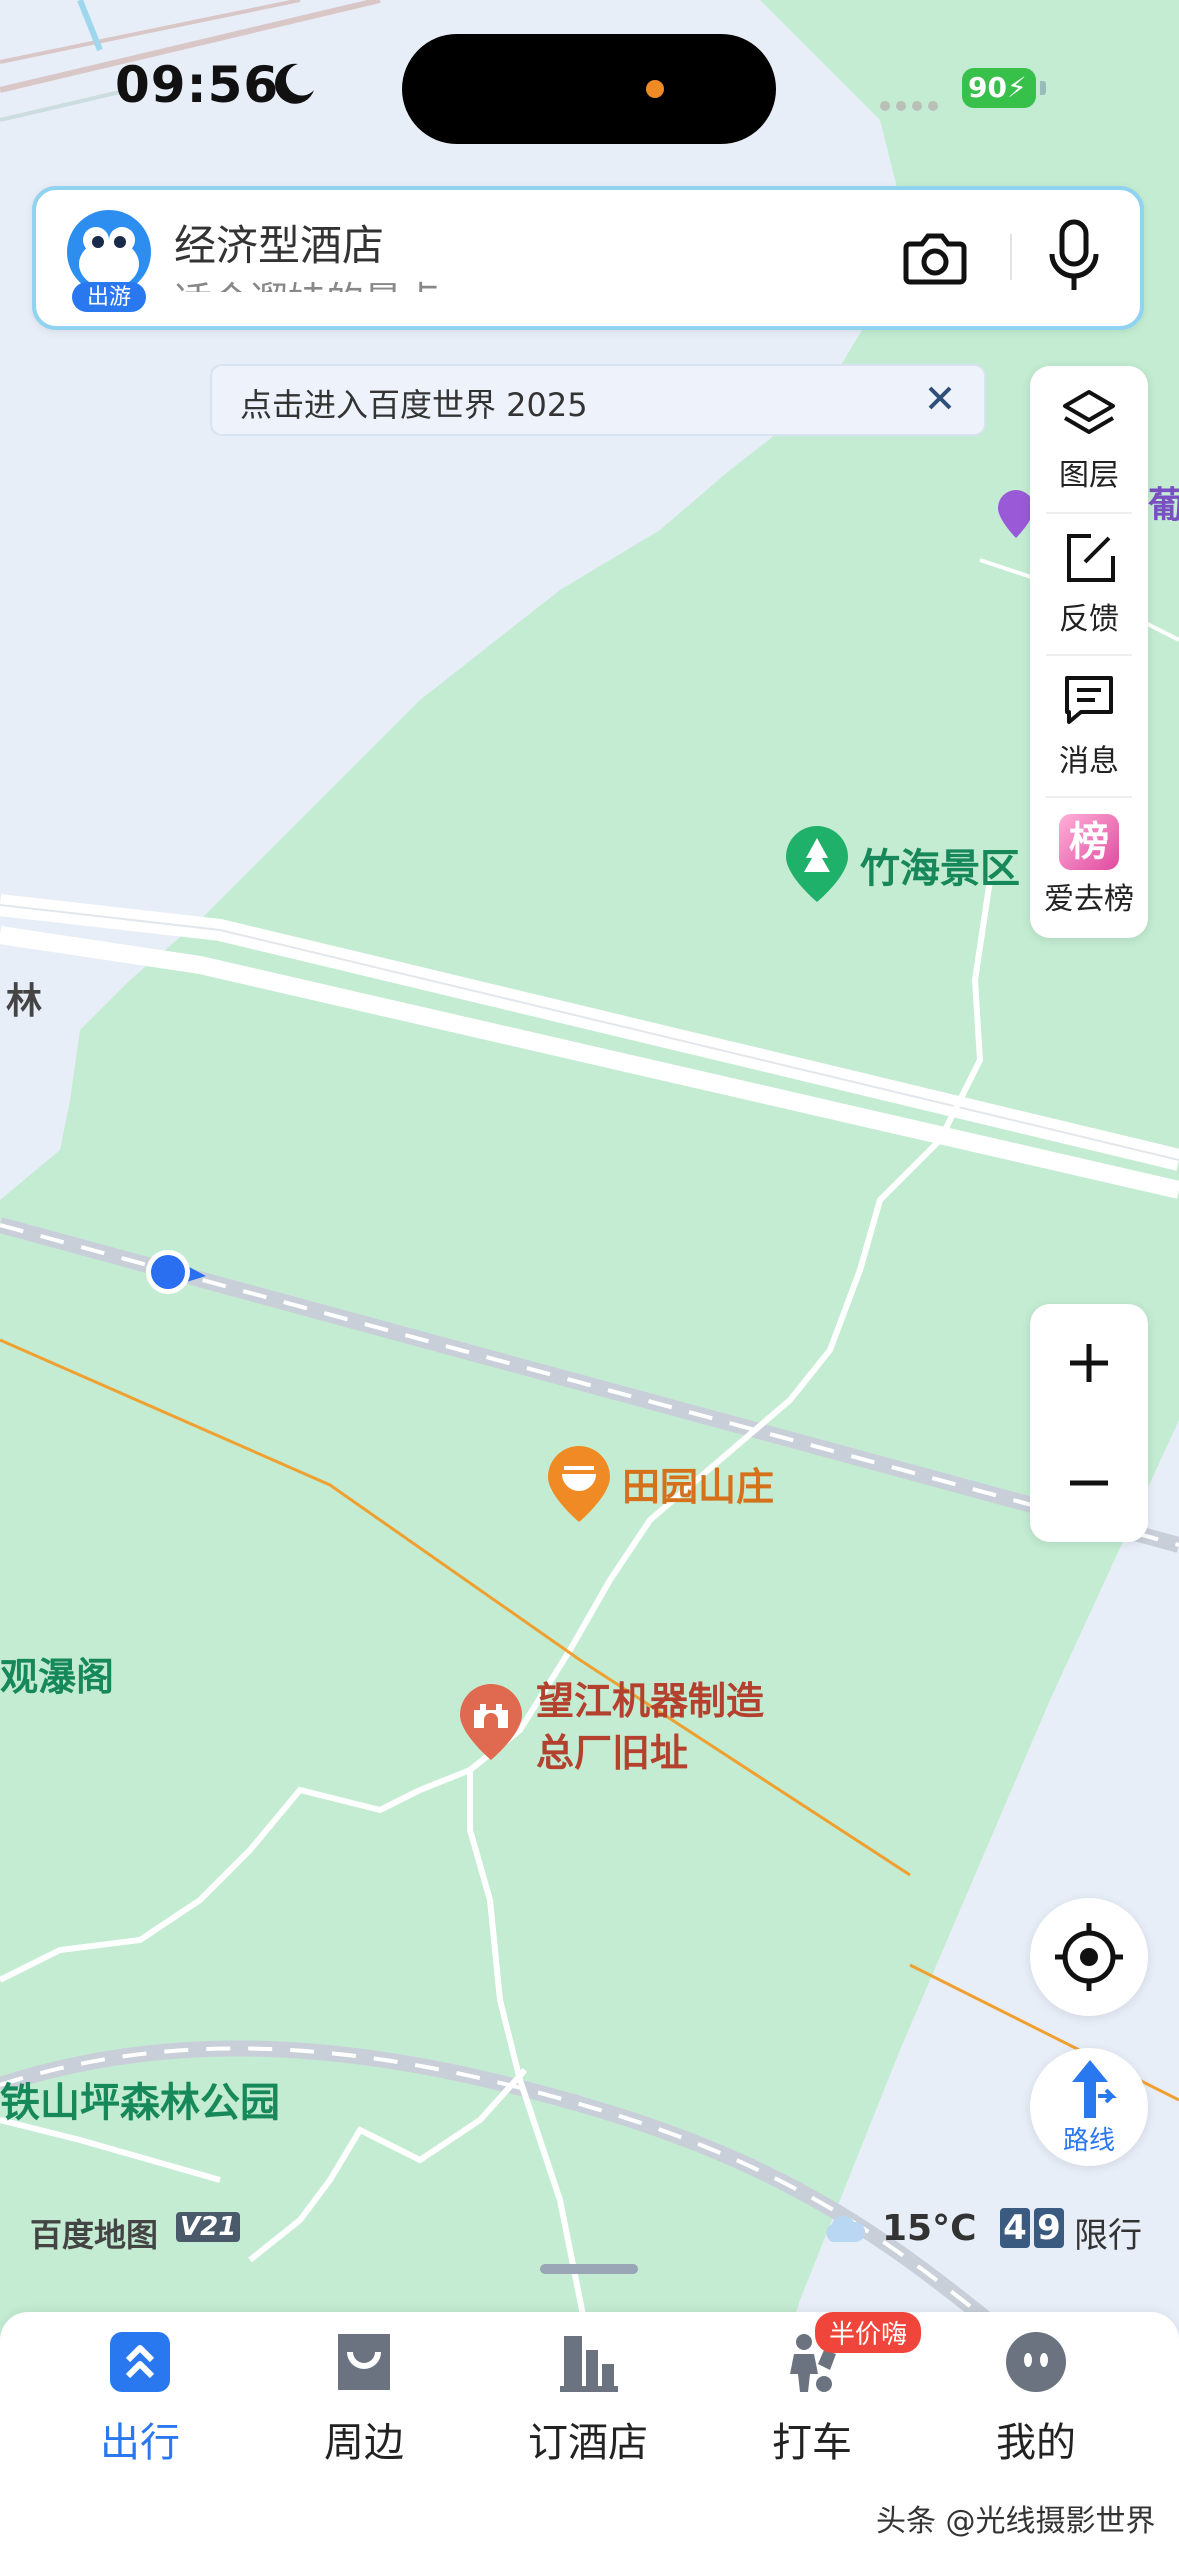  What do you see at coordinates (279, 242) in the screenshot?
I see `search-query: 经济型酒店` at bounding box center [279, 242].